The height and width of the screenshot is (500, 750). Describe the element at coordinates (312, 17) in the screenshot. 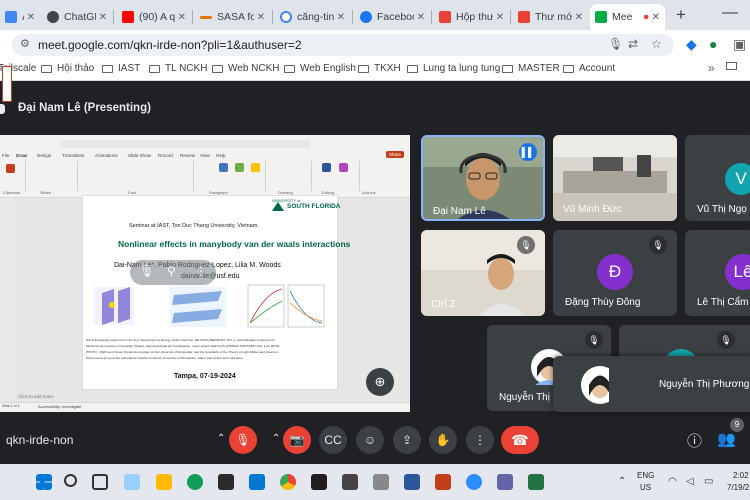

I see `browser-tab: căng-tin ✕` at that location.